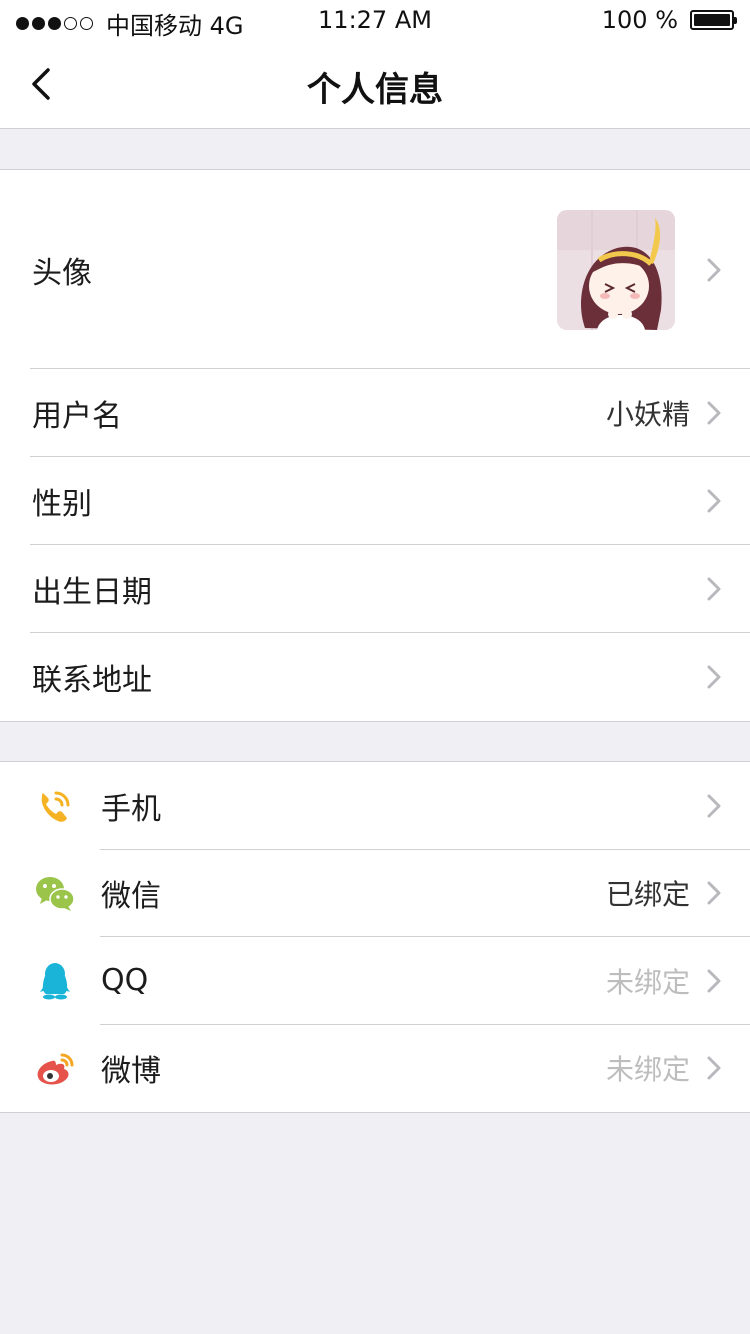 The height and width of the screenshot is (1334, 750). Describe the element at coordinates (639, 20) in the screenshot. I see `battery-percent: 100 %` at that location.